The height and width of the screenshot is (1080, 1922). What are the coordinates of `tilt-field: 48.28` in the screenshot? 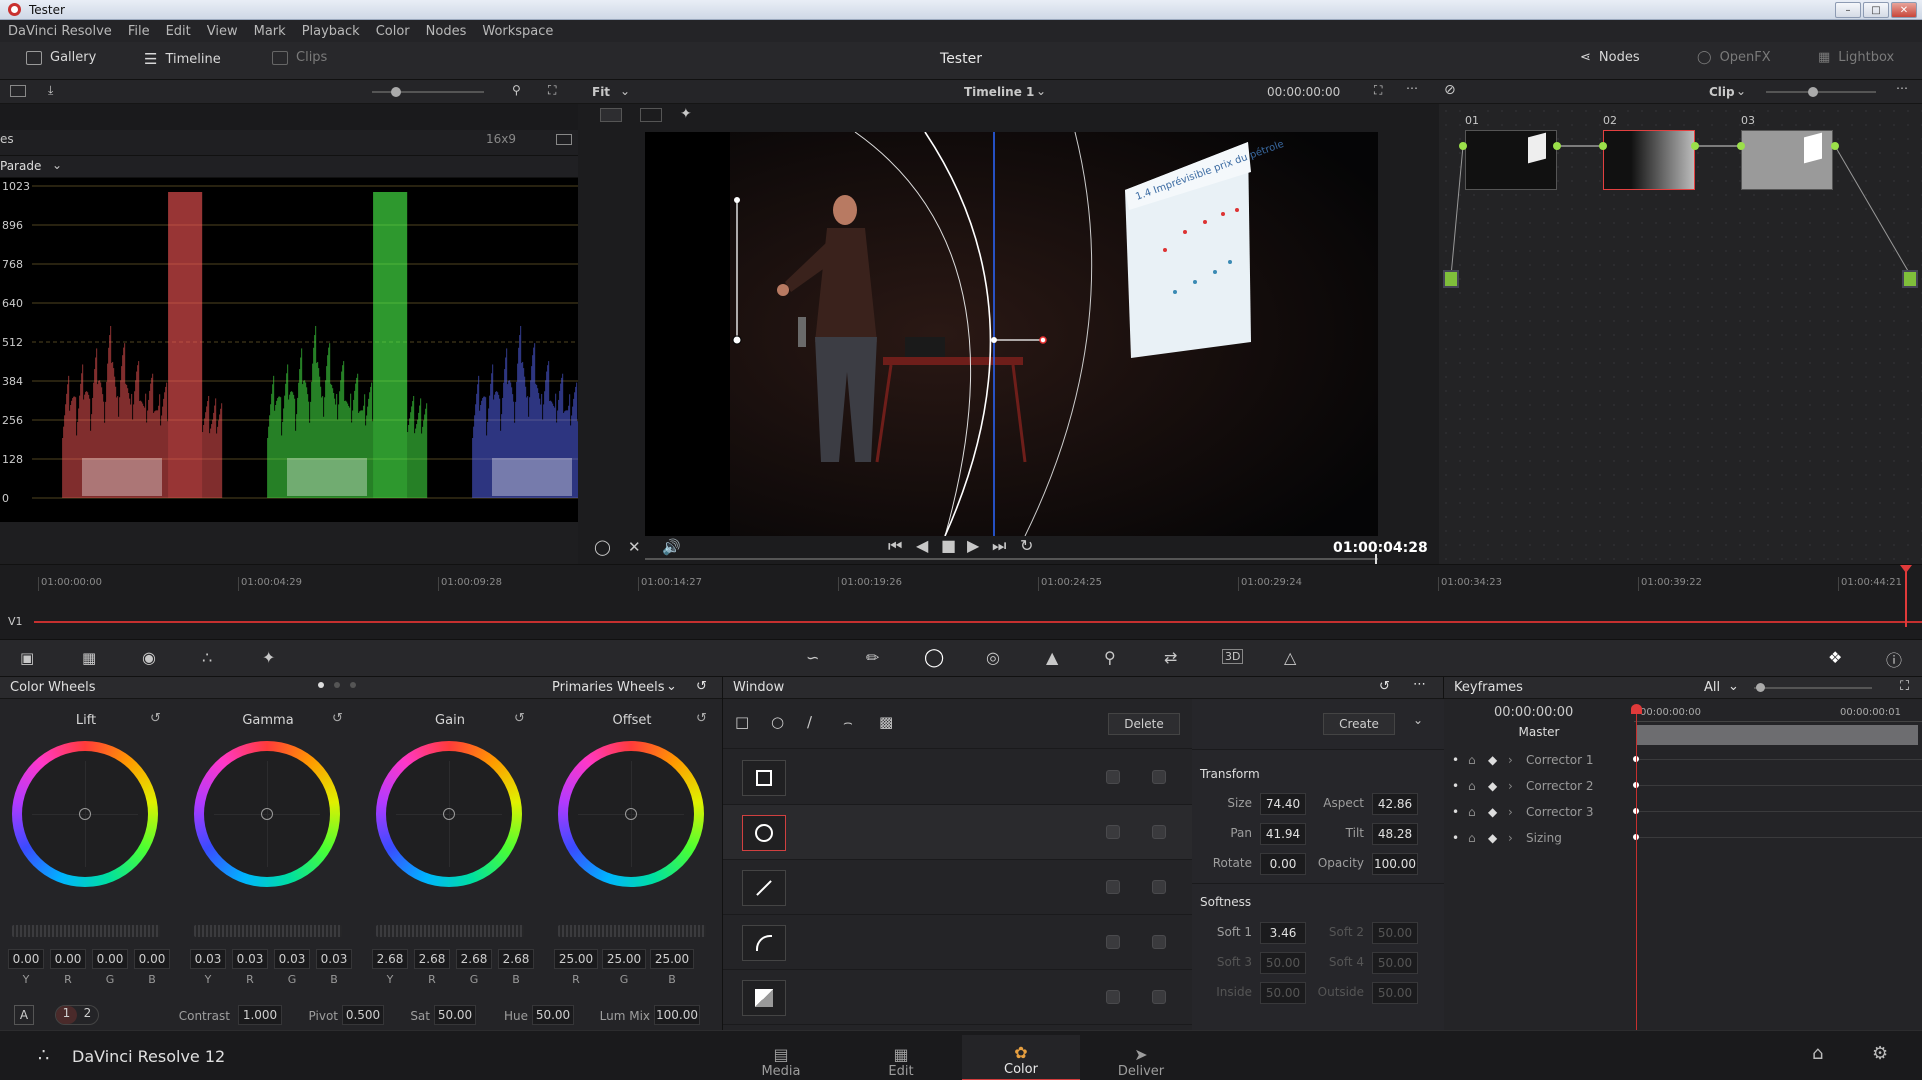 It's located at (1395, 834).